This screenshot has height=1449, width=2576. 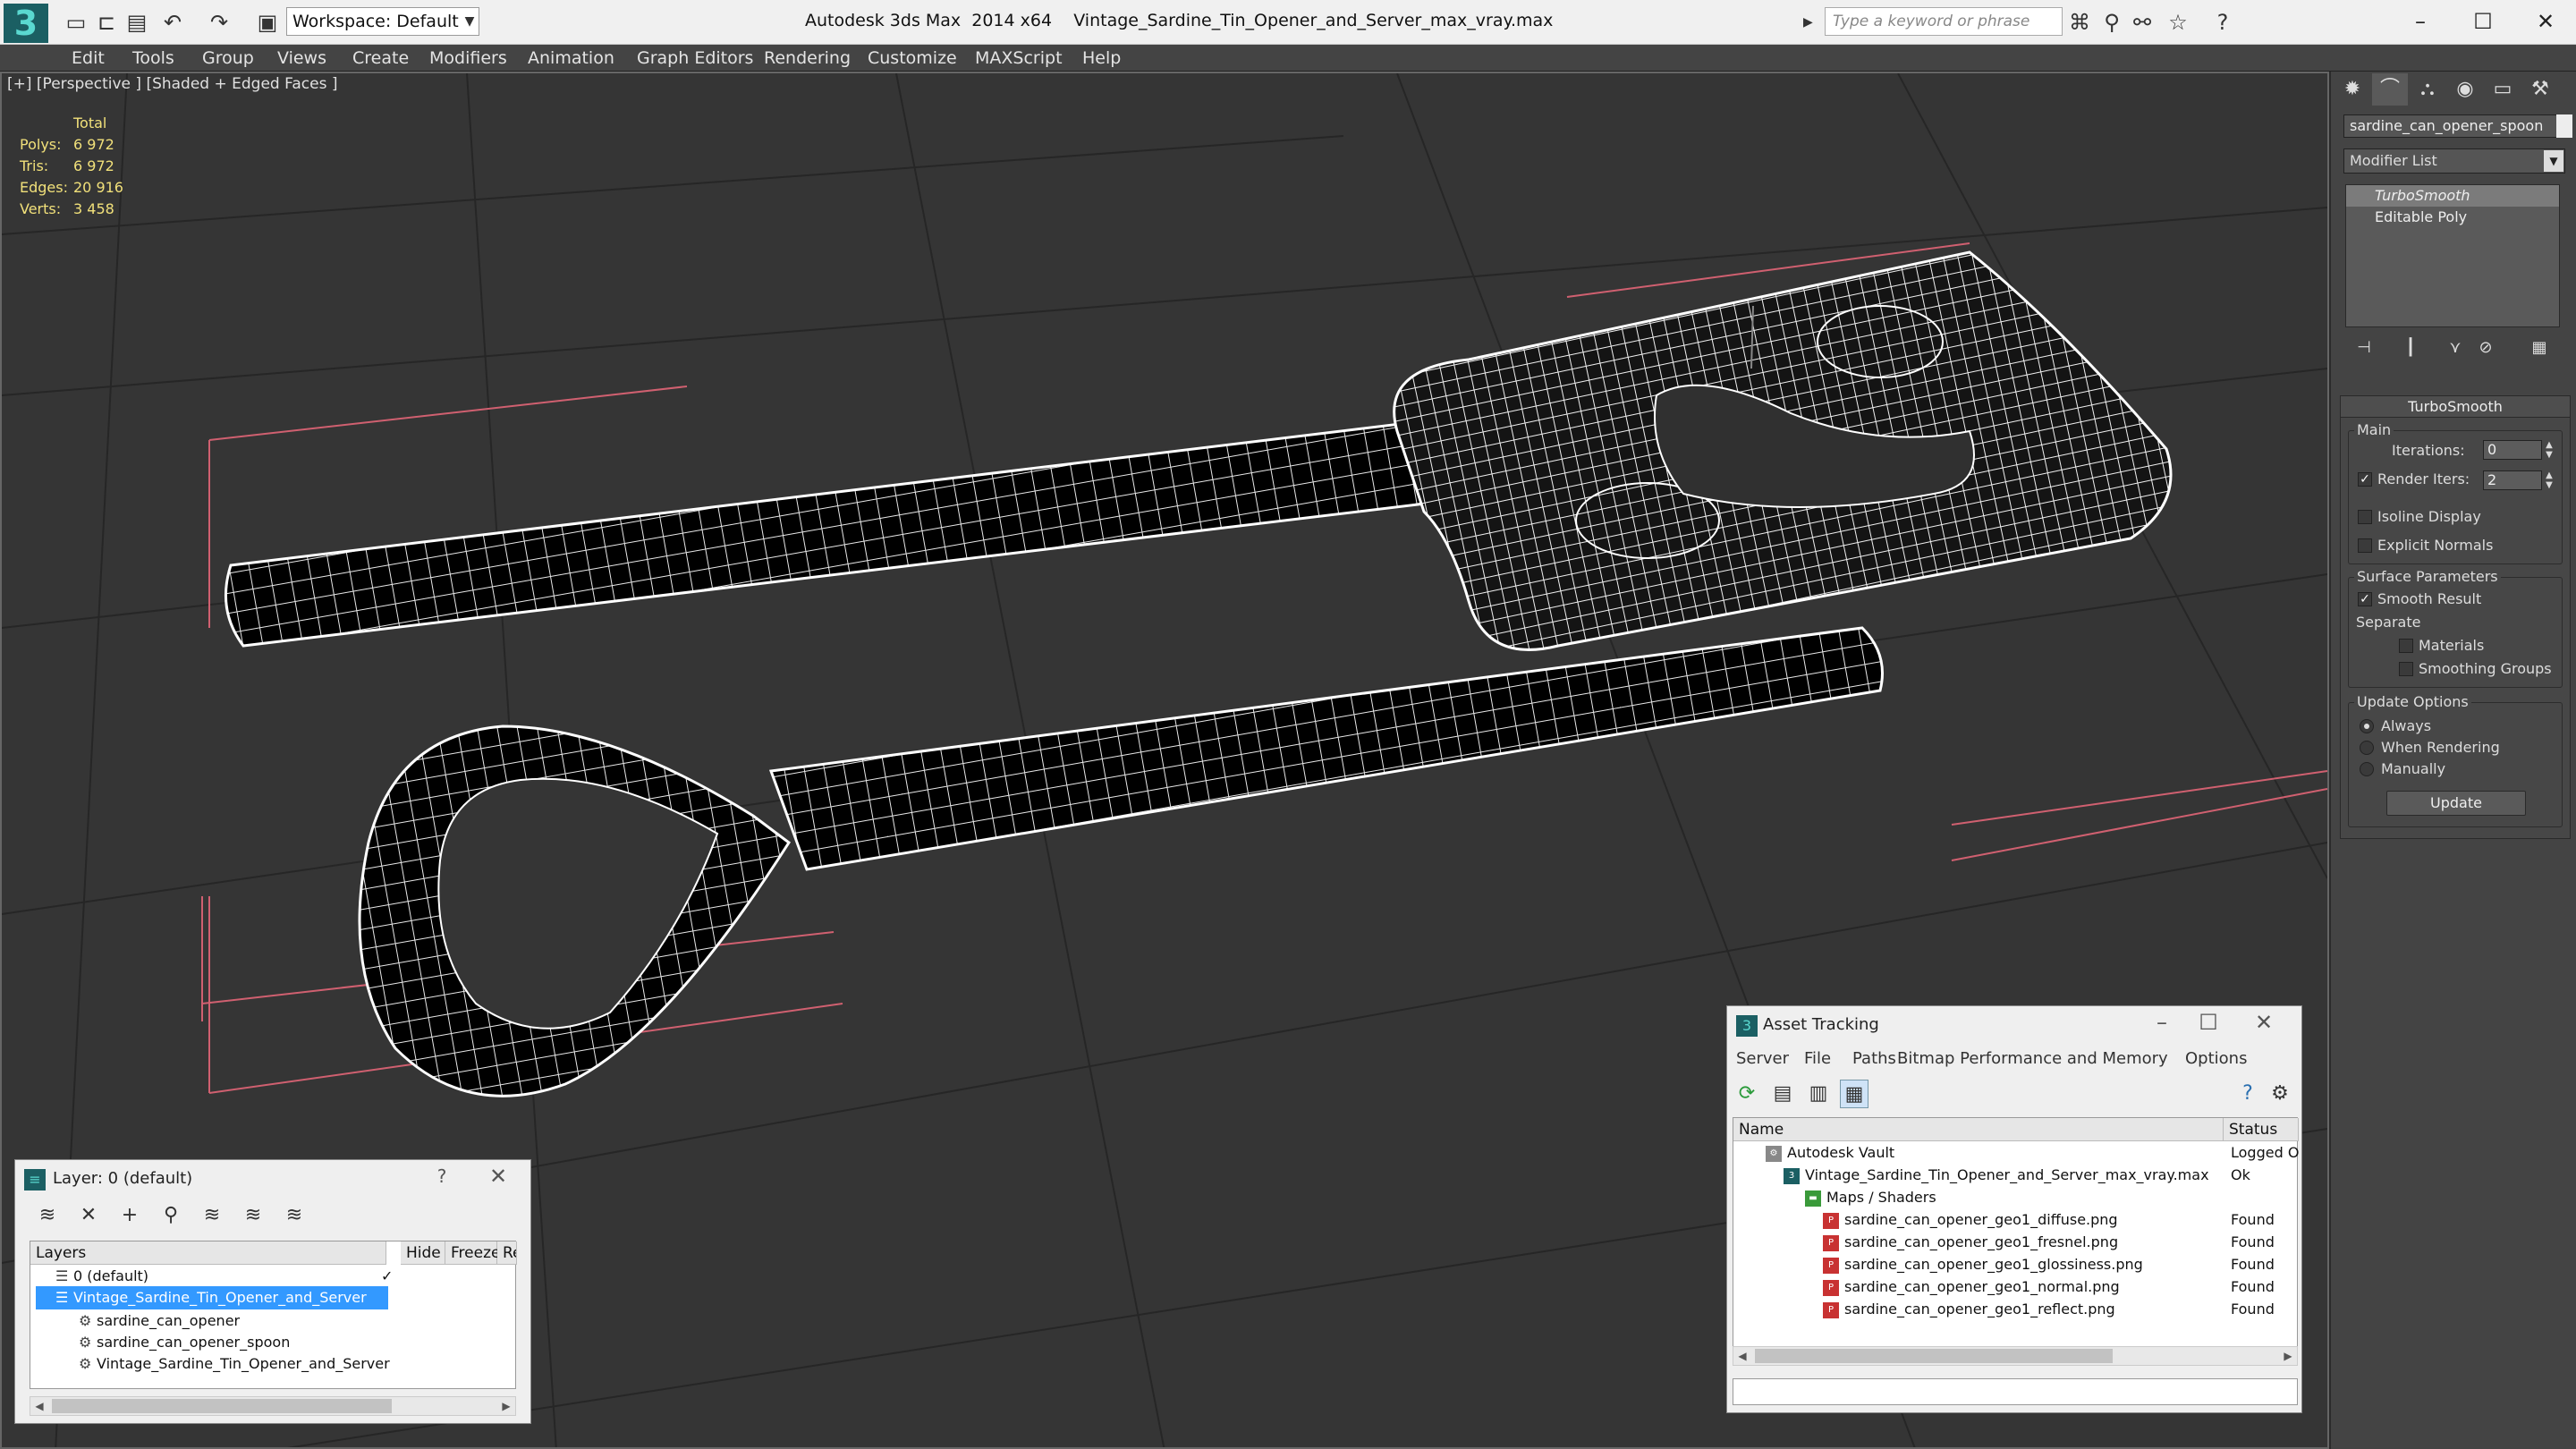 What do you see at coordinates (2456, 803) in the screenshot?
I see `update-button: Update` at bounding box center [2456, 803].